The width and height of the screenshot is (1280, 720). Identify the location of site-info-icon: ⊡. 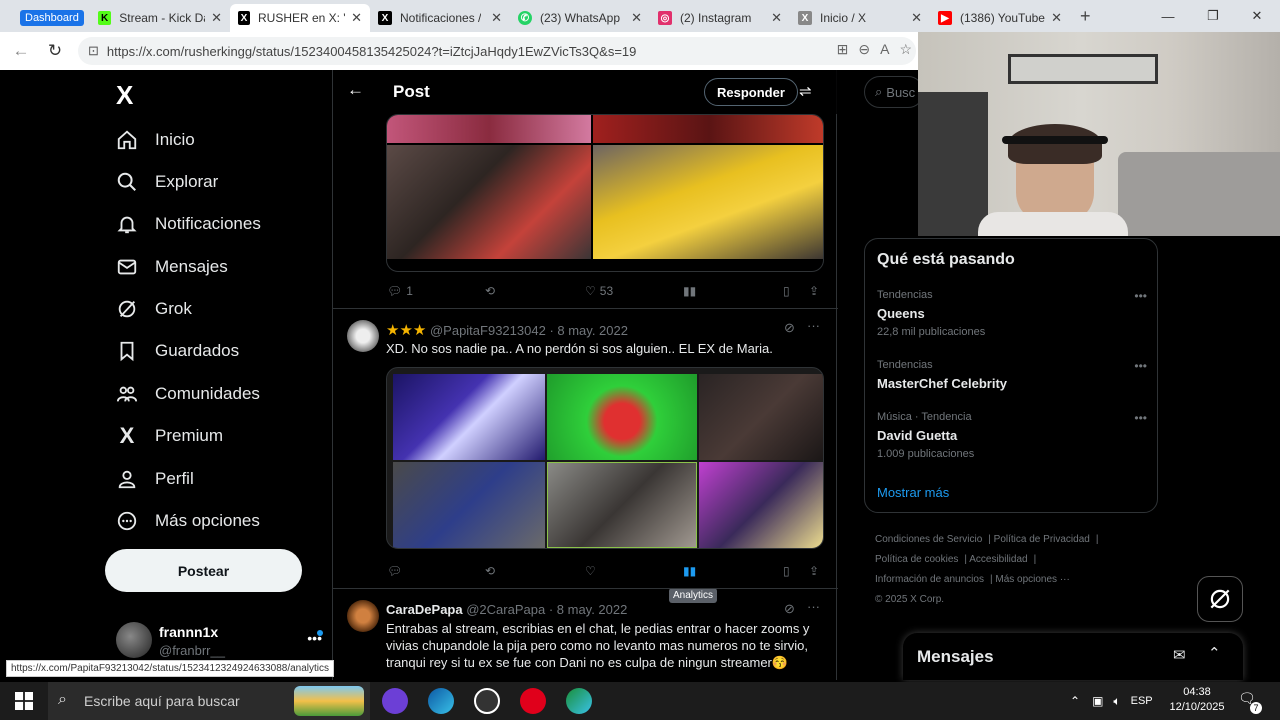
(93, 51).